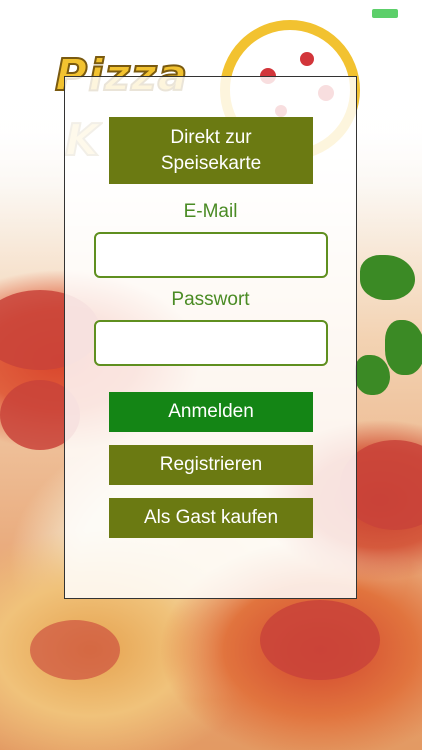 The height and width of the screenshot is (750, 422). Describe the element at coordinates (211, 412) in the screenshot. I see `login-button: Anmelden` at that location.